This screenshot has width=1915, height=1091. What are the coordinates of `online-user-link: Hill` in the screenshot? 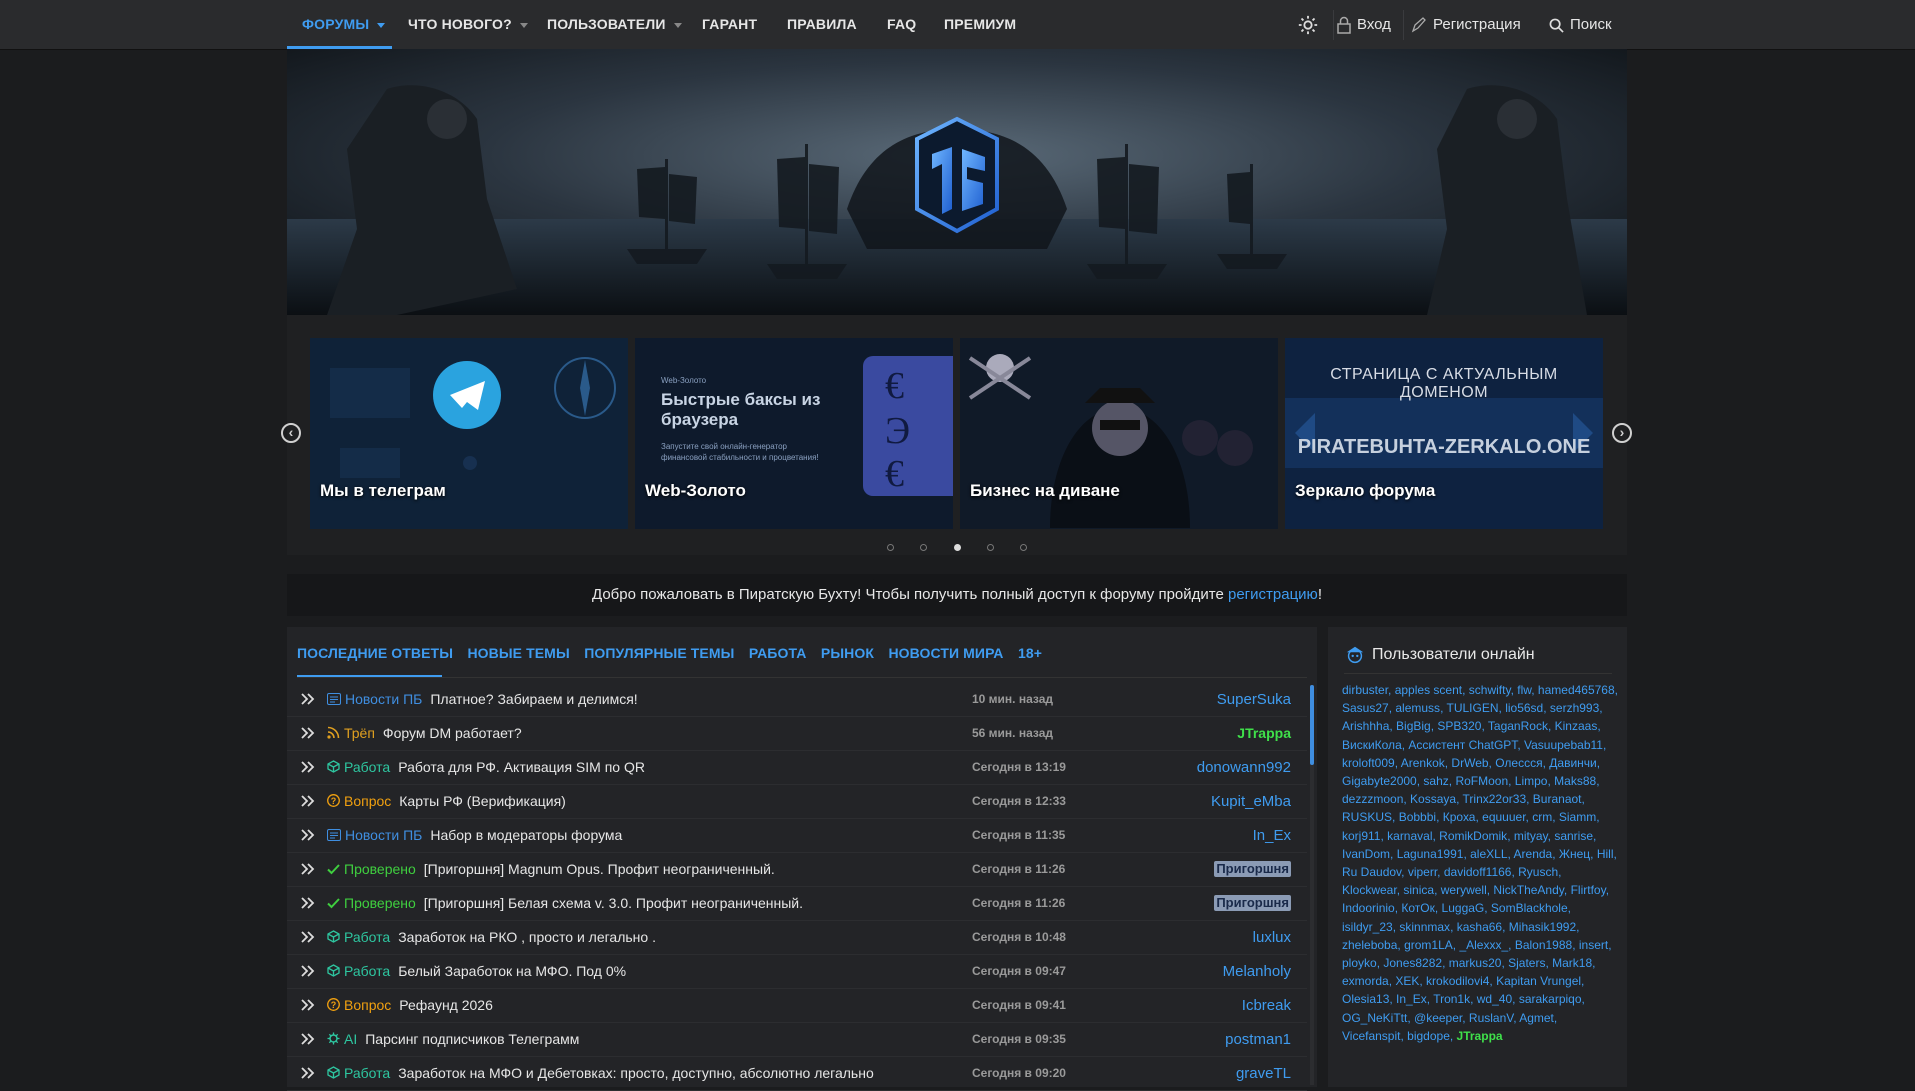 It's located at (1605, 854).